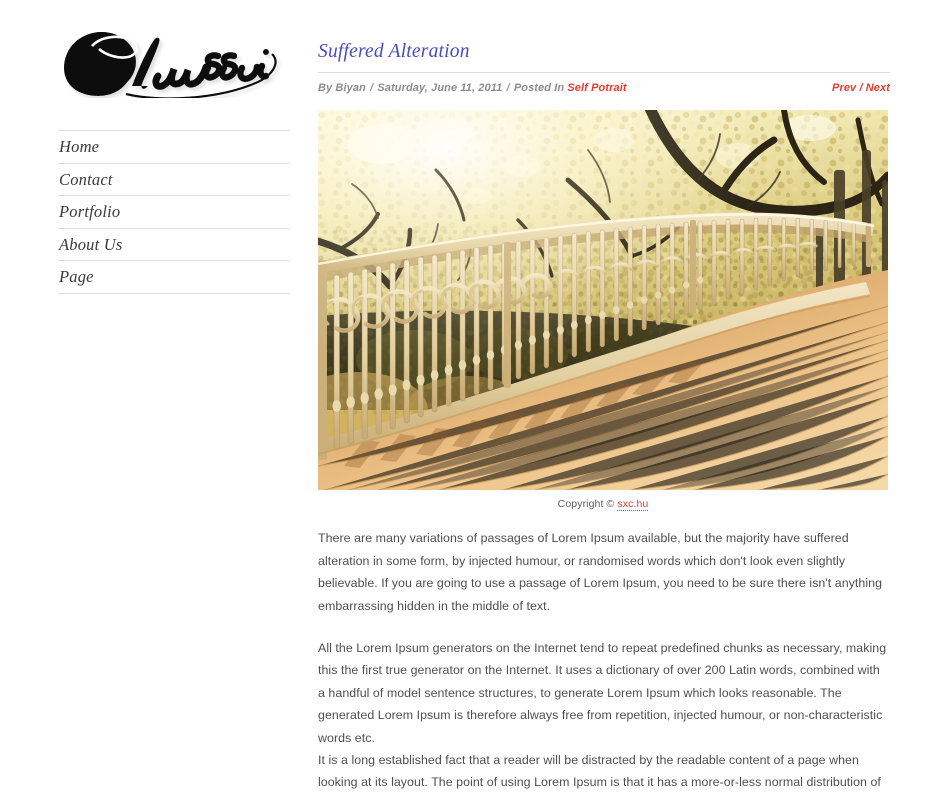  I want to click on sidebar-item-home: Home, so click(174, 147).